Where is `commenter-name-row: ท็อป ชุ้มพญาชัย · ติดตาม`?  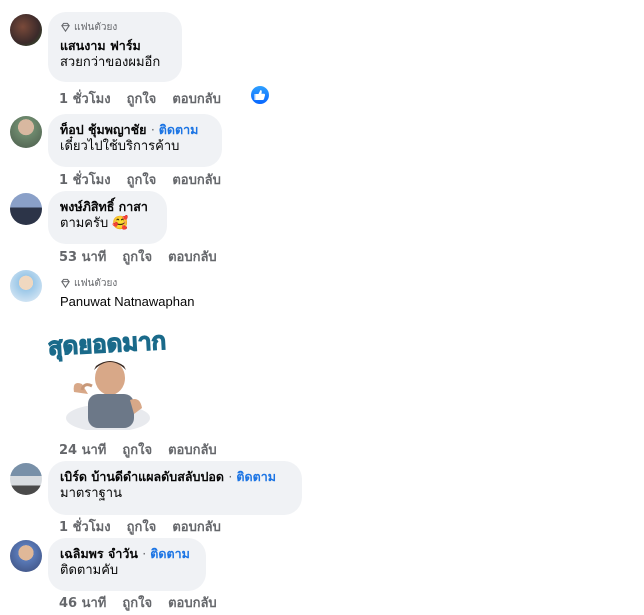
commenter-name-row: ท็อป ชุ้มพญาชัย · ติดตาม is located at coordinates (135, 130).